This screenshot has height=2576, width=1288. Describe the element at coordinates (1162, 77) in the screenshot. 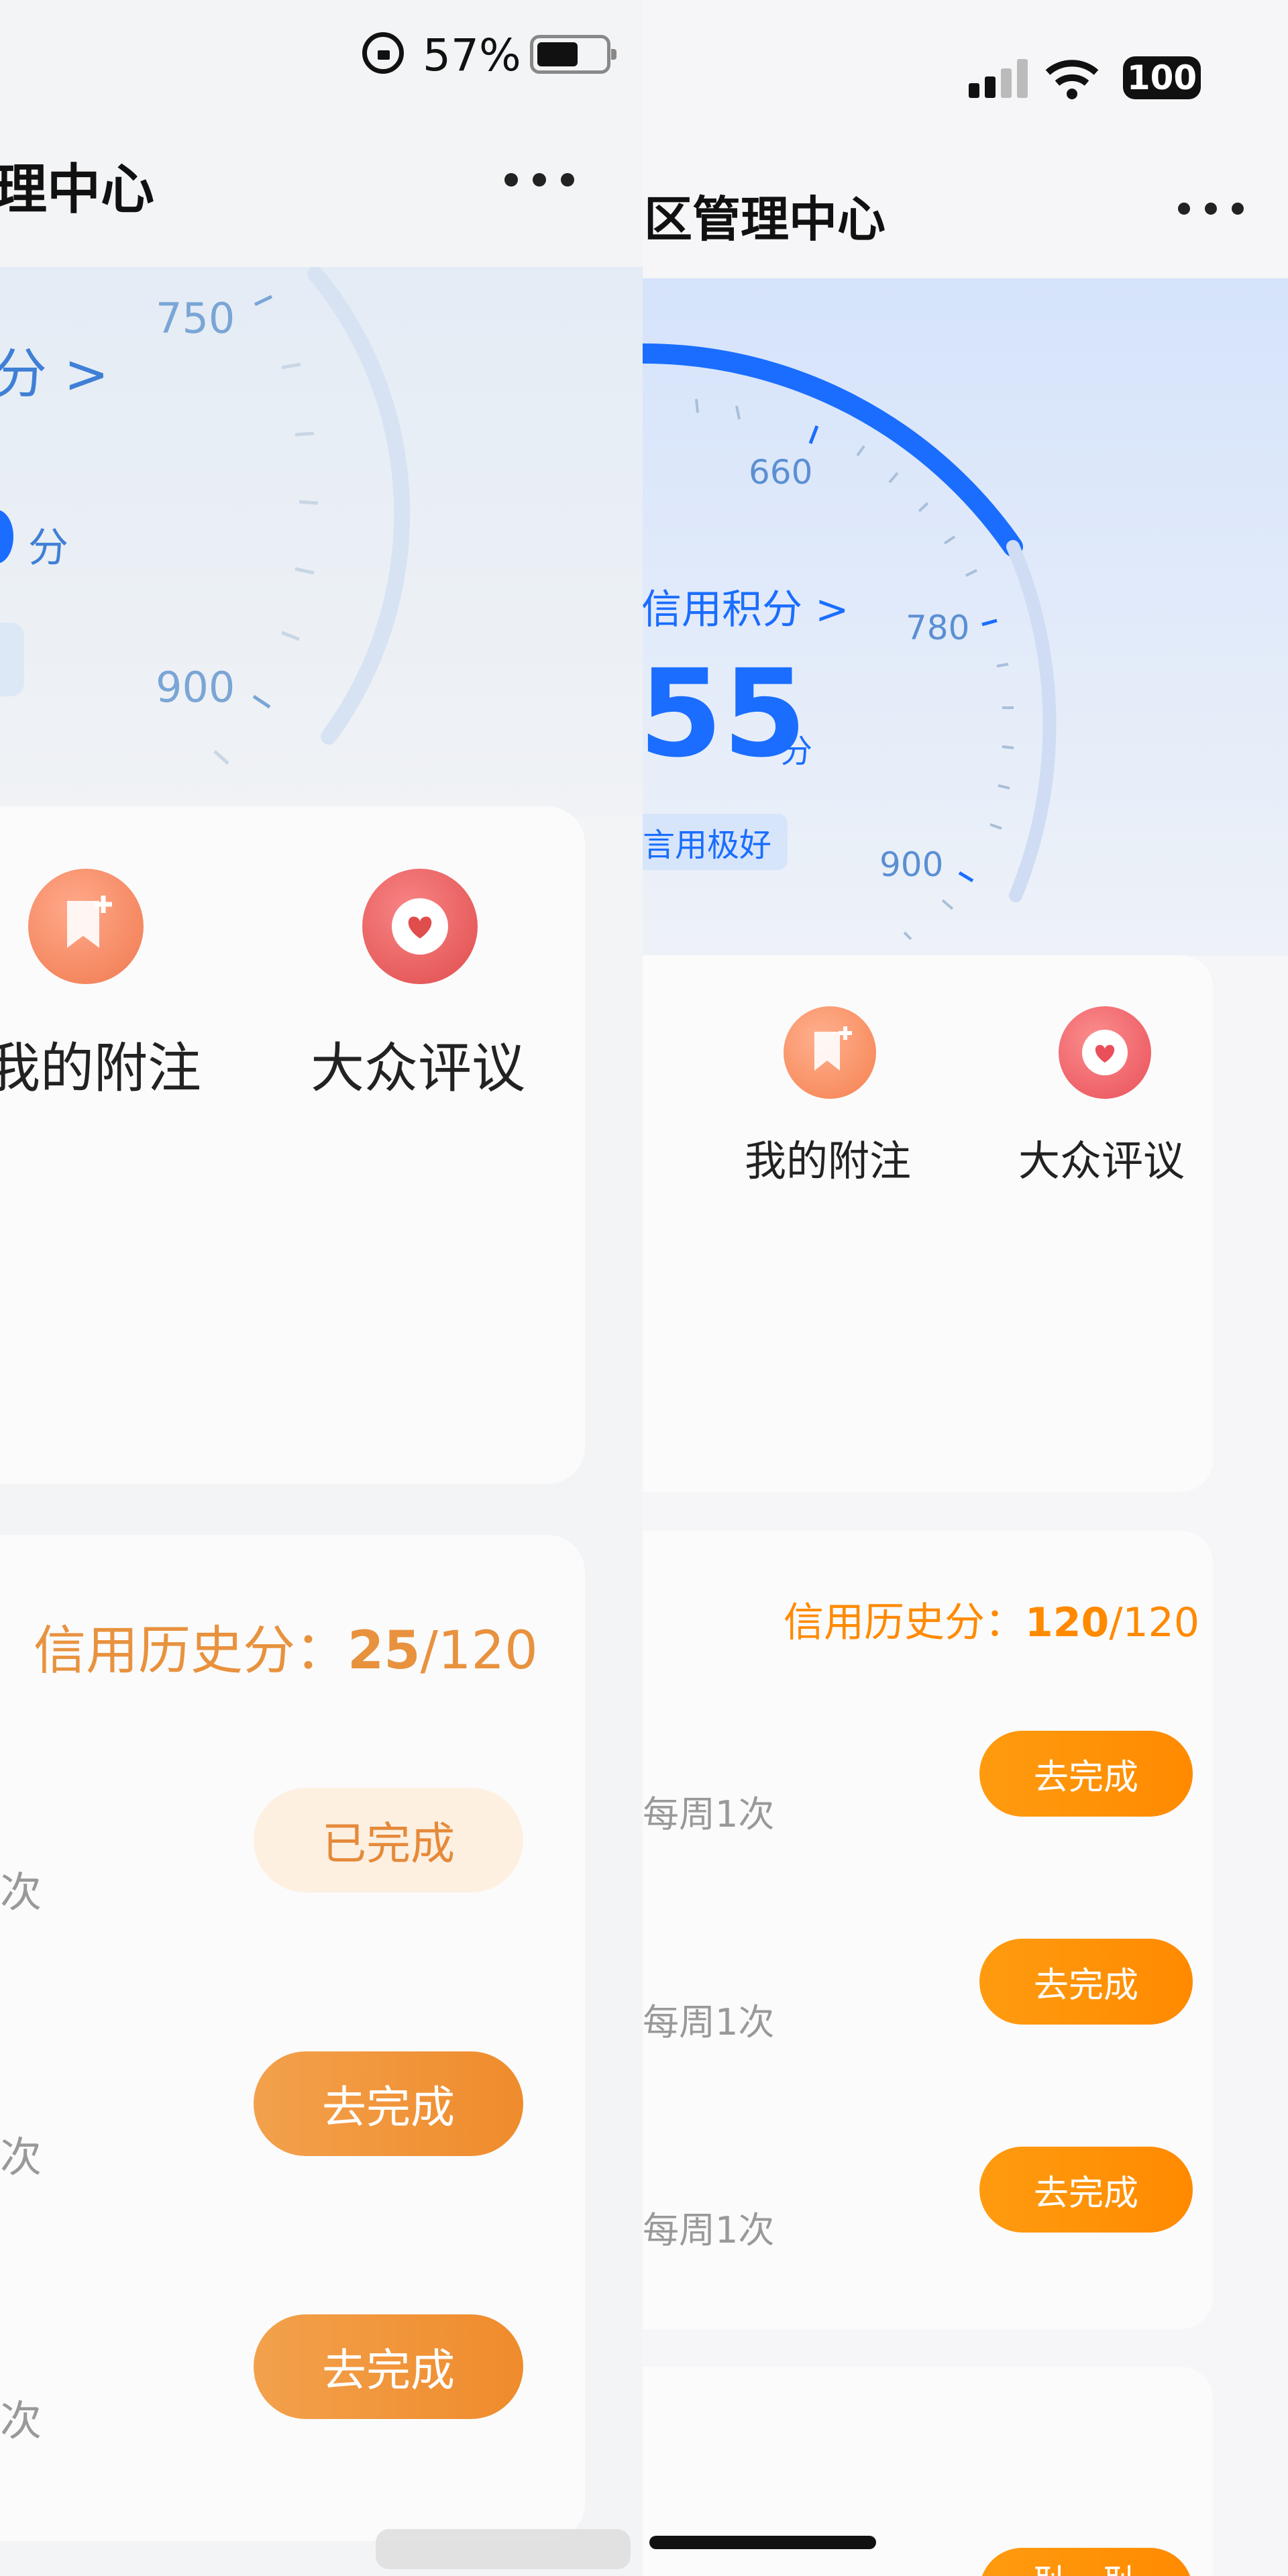

I see `battery-icon: 100` at that location.